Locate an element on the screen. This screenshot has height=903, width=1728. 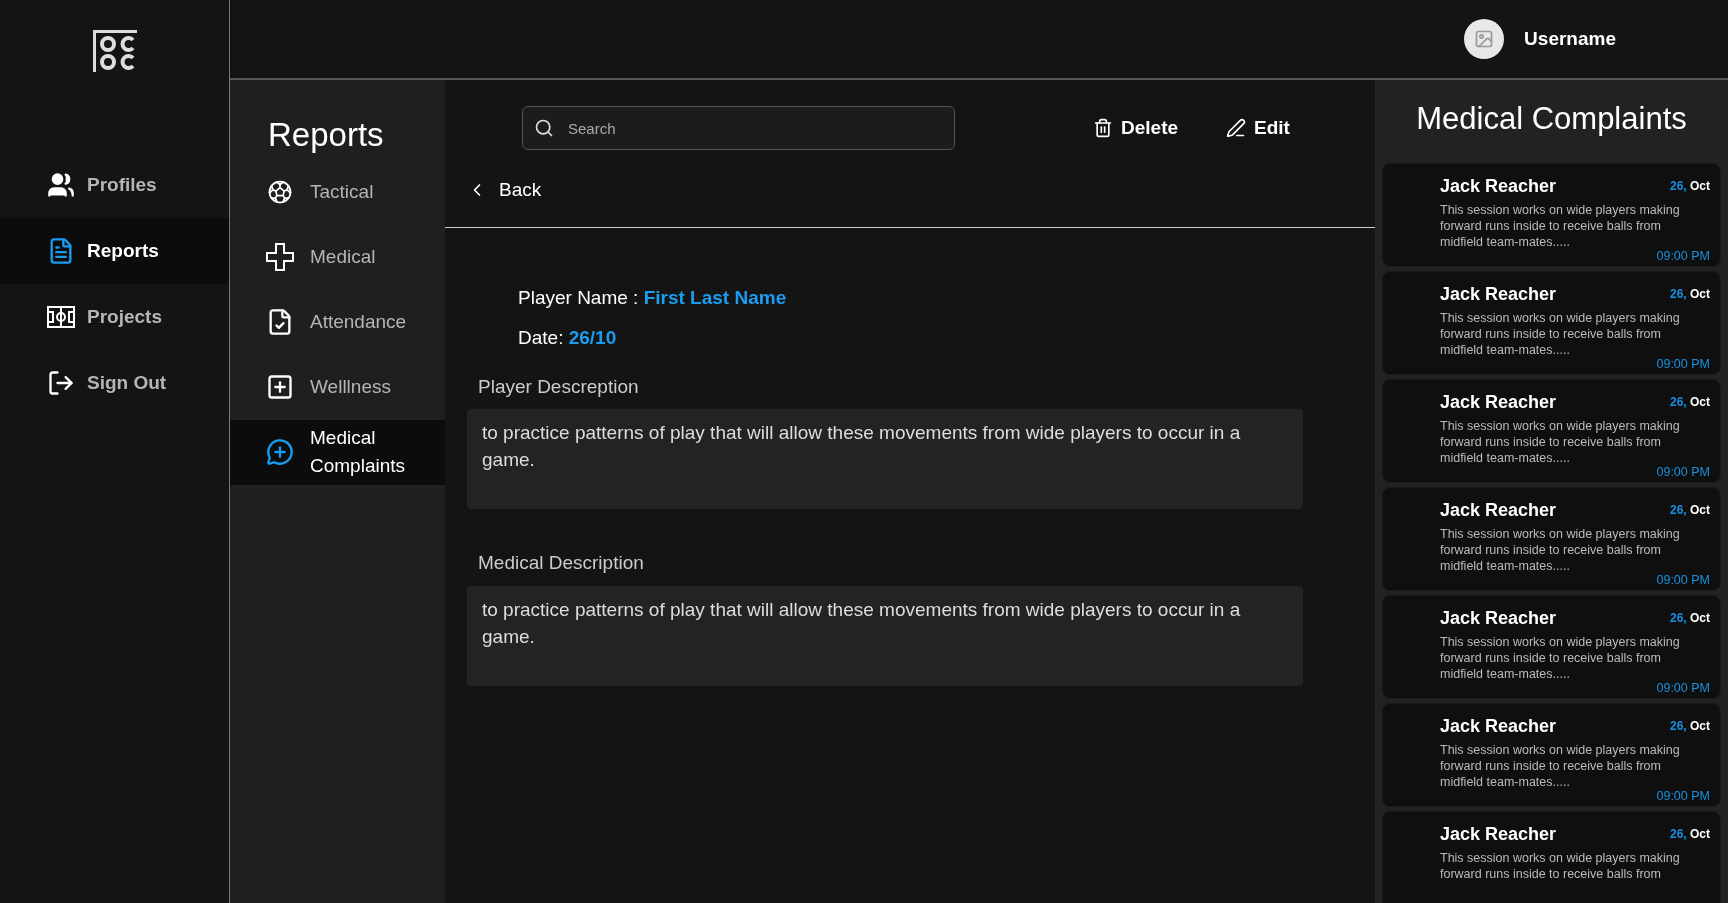
menu-item: Medical is located at coordinates (337, 257).